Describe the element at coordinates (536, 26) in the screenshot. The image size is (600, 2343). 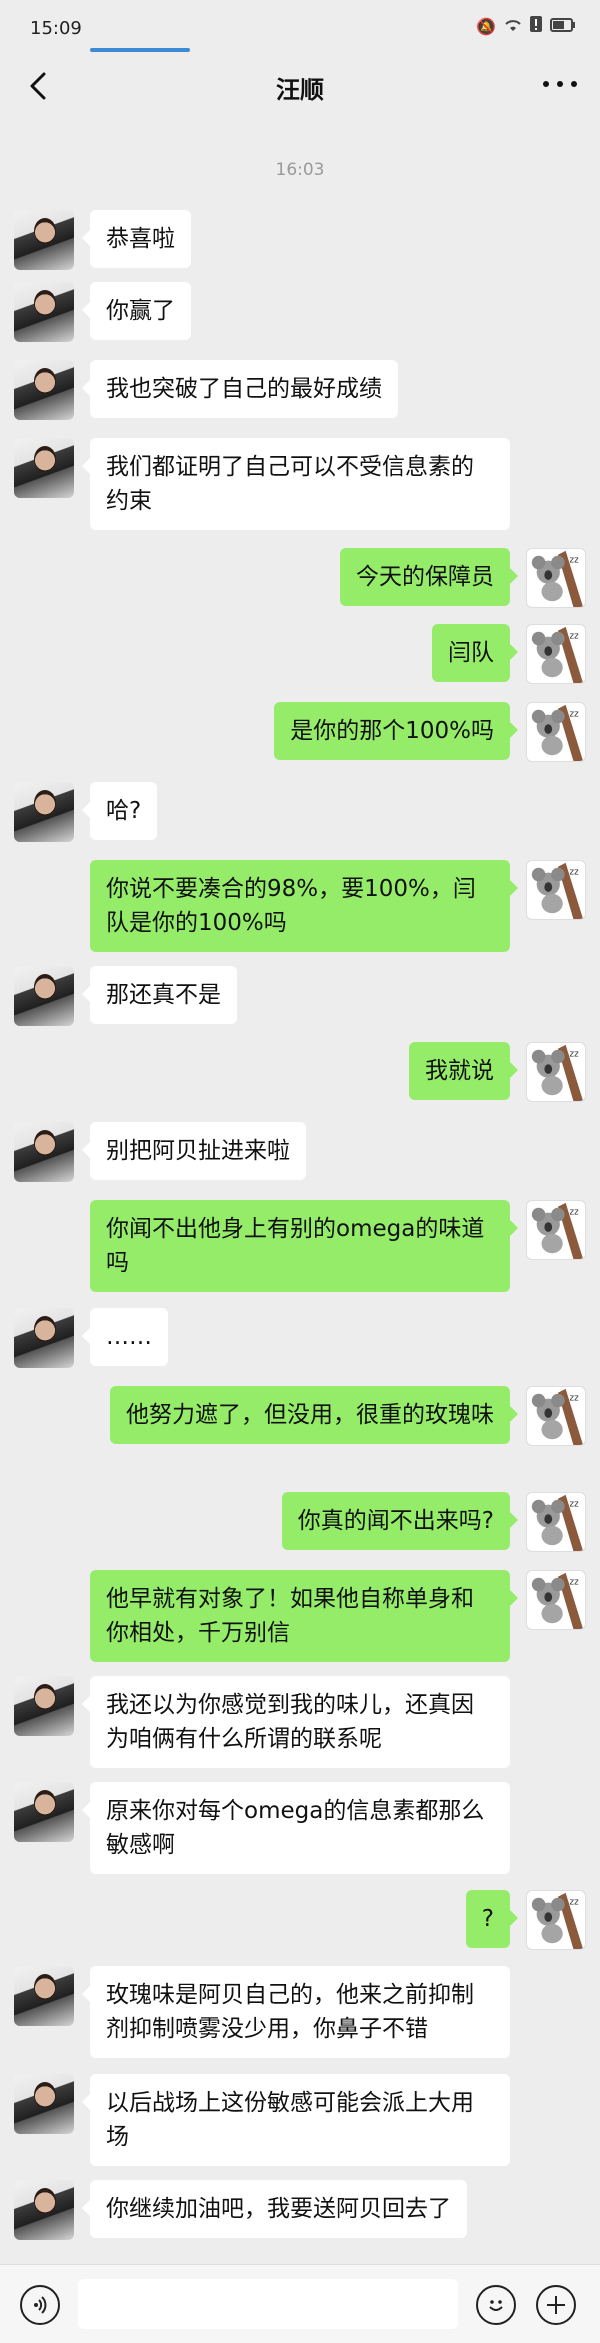
I see `alert-icon` at that location.